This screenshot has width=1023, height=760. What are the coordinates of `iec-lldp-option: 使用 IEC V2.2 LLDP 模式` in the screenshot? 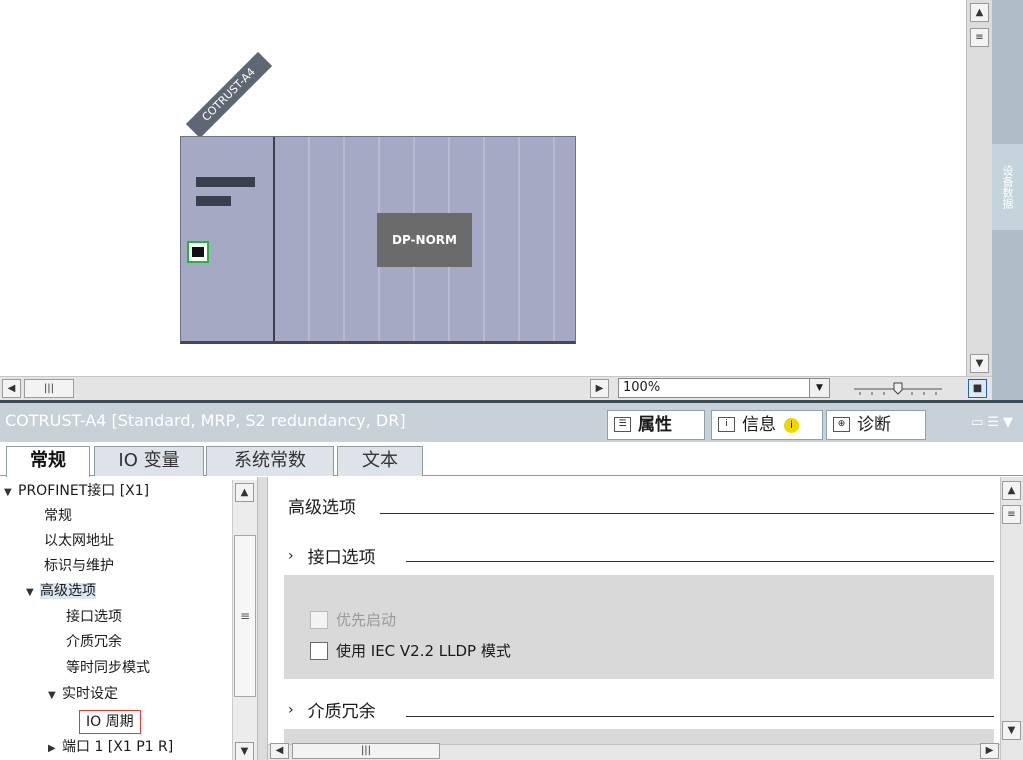 It's located at (410, 650).